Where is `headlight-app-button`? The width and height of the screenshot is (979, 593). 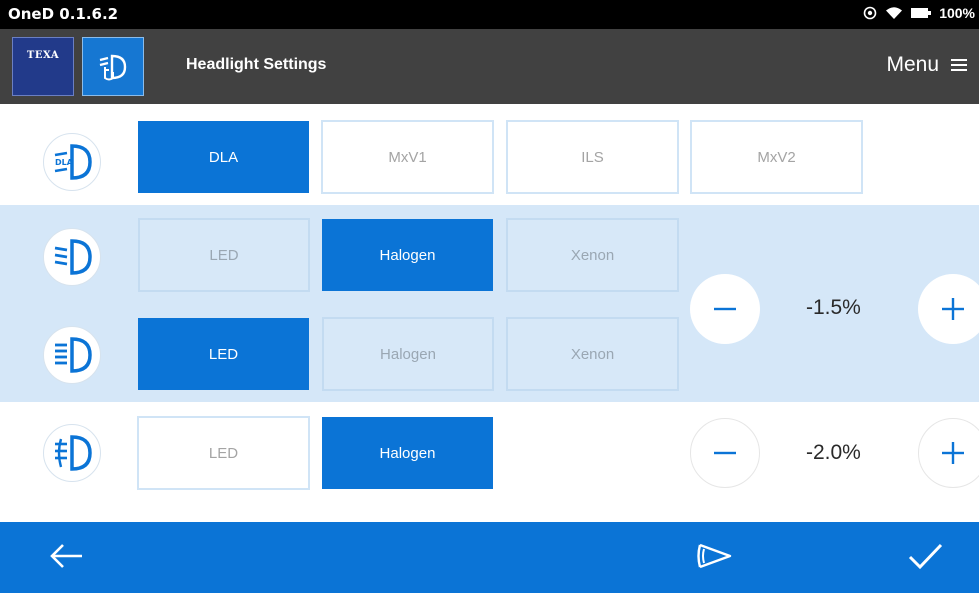 headlight-app-button is located at coordinates (113, 66).